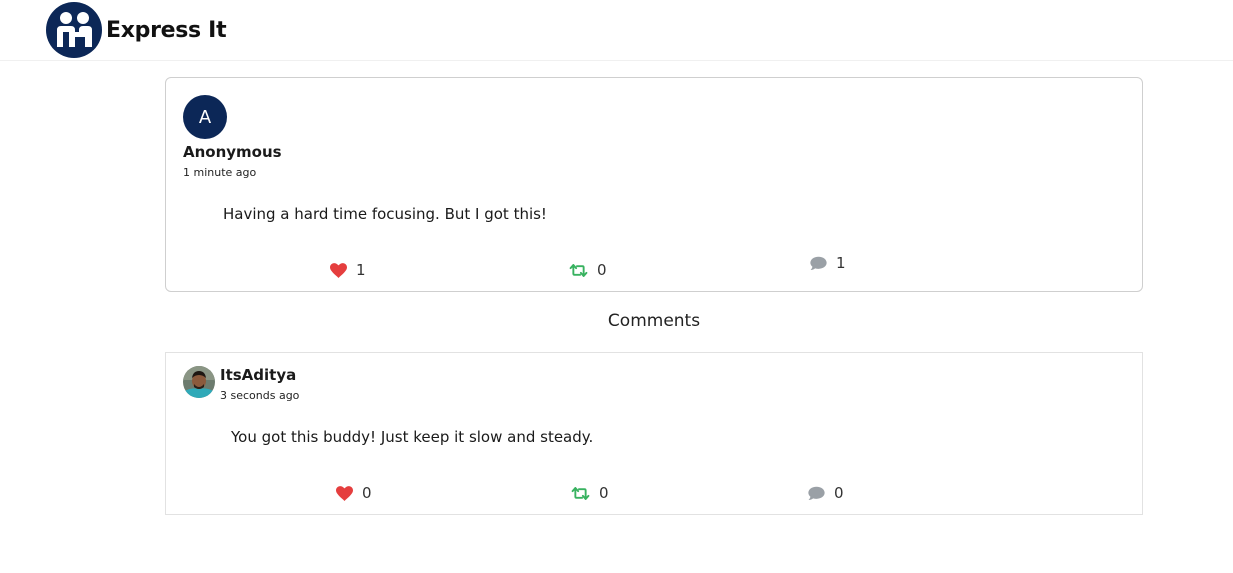  Describe the element at coordinates (361, 270) in the screenshot. I see `like-count: 1` at that location.